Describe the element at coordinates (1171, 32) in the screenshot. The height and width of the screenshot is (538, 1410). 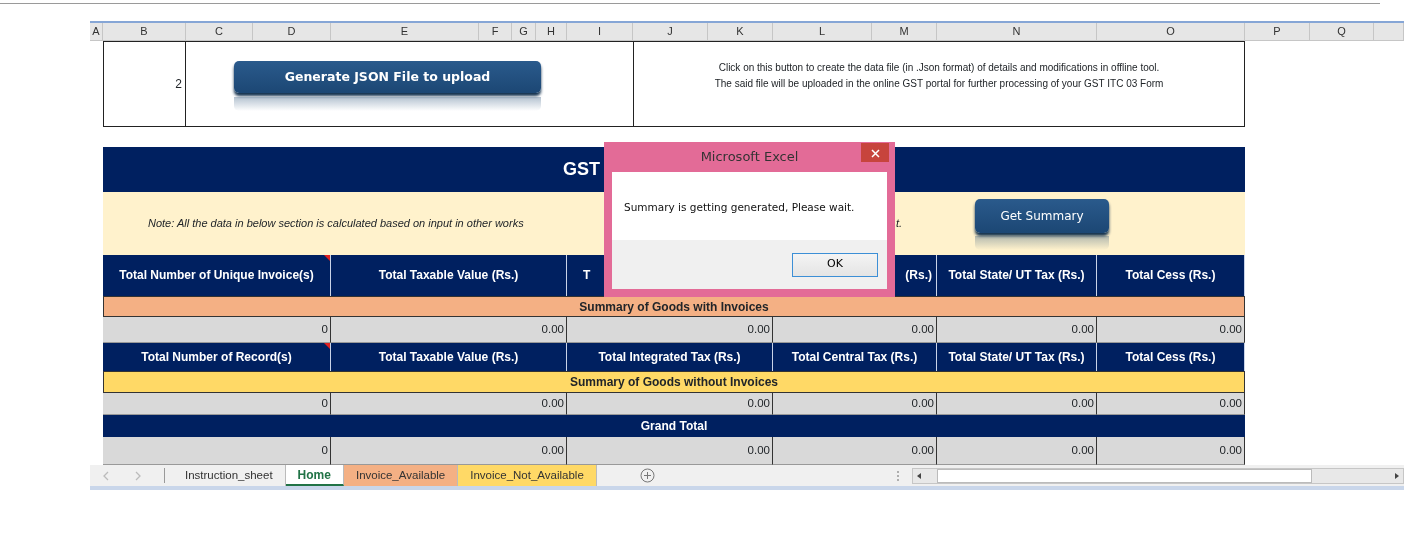
I see `column-header: O` at that location.